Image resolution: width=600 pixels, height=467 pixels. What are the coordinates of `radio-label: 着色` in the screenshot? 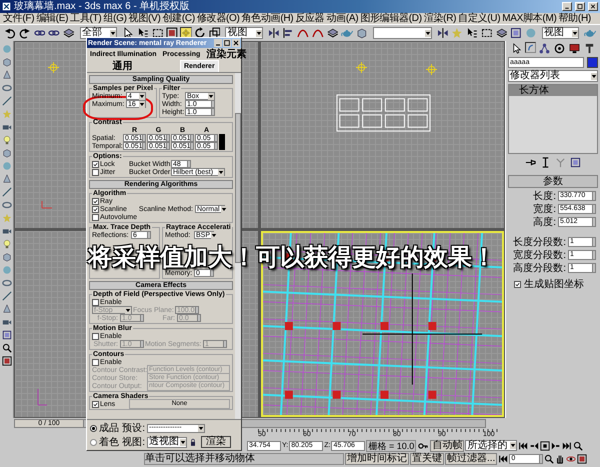 It's located at (109, 442).